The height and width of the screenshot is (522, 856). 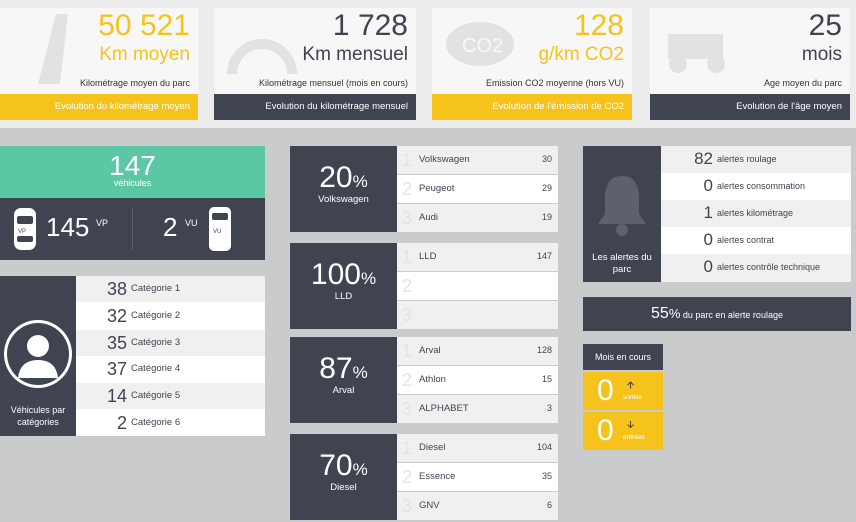 I want to click on ranking-row: 1 Diesel 104, so click(x=477, y=448).